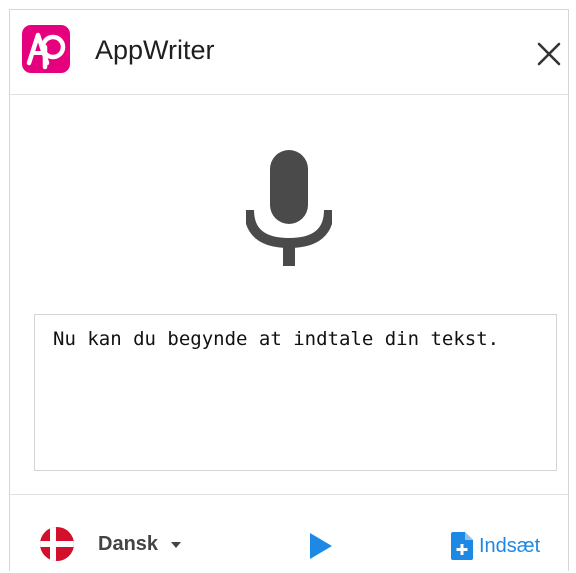 Image resolution: width=576 pixels, height=573 pixels. What do you see at coordinates (289, 52) in the screenshot?
I see `header-bar: AppWriter` at bounding box center [289, 52].